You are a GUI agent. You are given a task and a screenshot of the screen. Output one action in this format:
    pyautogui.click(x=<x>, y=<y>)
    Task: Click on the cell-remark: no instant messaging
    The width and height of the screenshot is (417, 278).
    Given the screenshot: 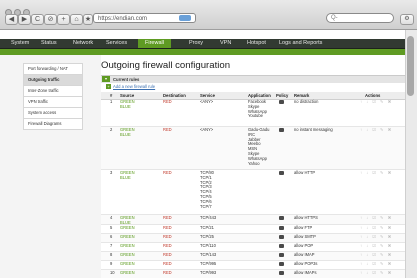 What is the action you would take?
    pyautogui.click(x=313, y=129)
    